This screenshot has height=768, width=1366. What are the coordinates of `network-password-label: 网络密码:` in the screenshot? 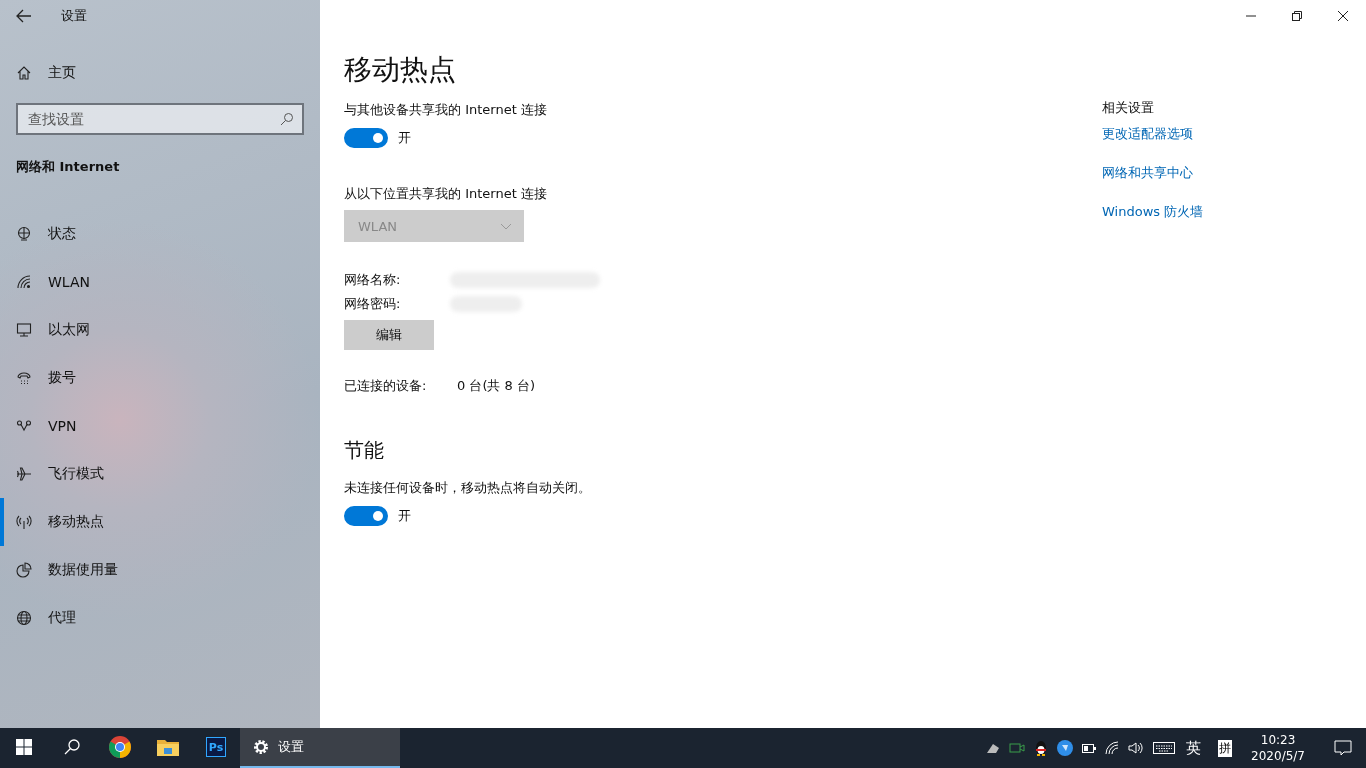 It's located at (373, 304).